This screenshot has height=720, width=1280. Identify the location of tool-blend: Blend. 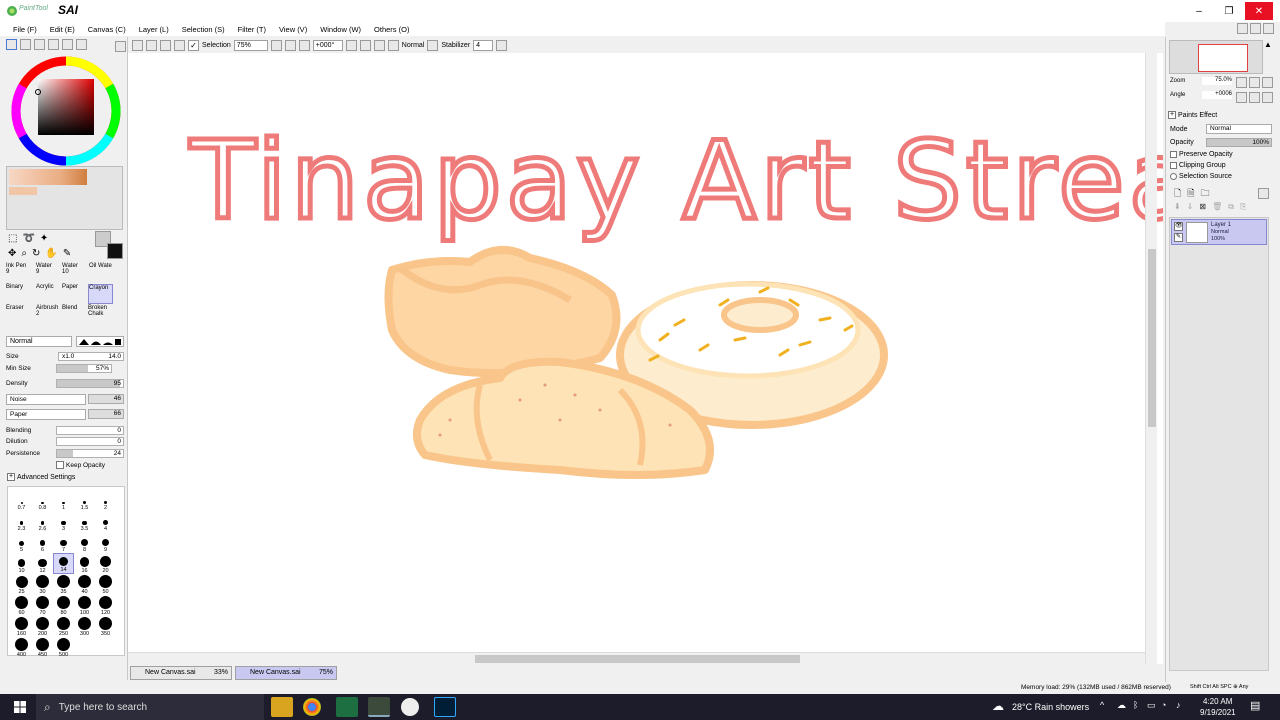
(74, 315).